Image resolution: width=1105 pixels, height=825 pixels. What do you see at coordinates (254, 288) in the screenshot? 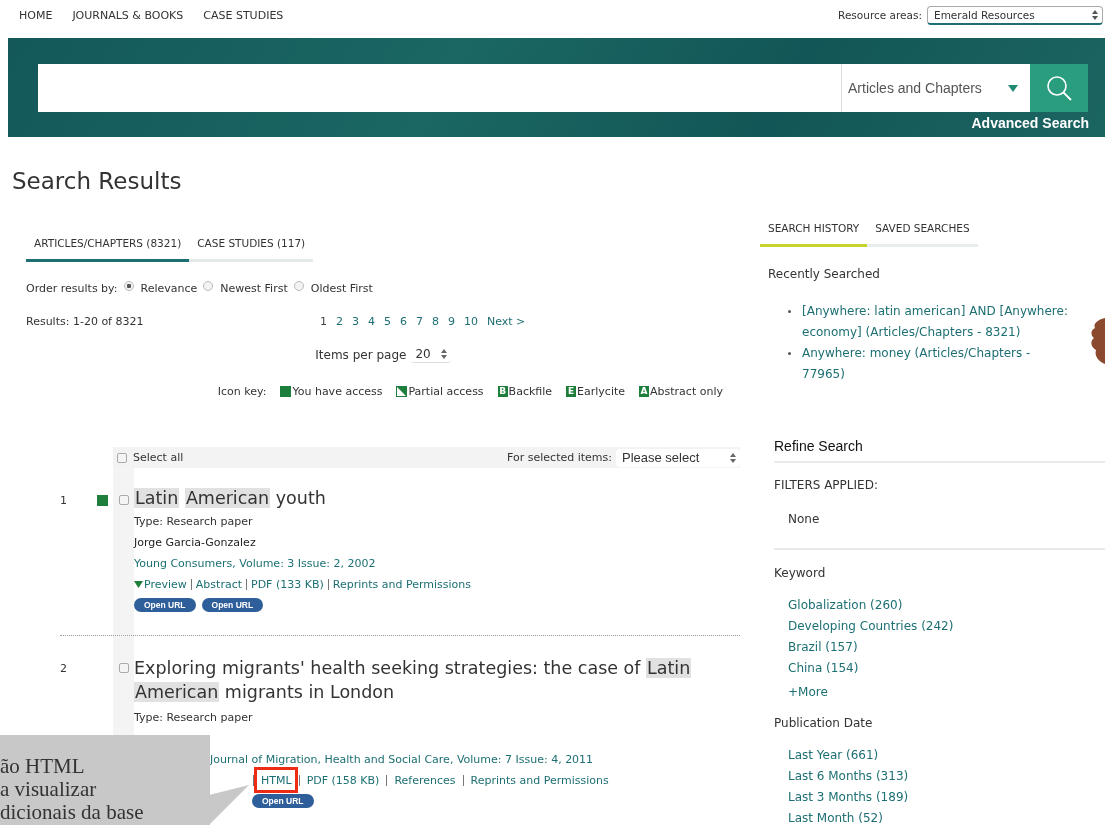
I see `radio-label: Newest First` at bounding box center [254, 288].